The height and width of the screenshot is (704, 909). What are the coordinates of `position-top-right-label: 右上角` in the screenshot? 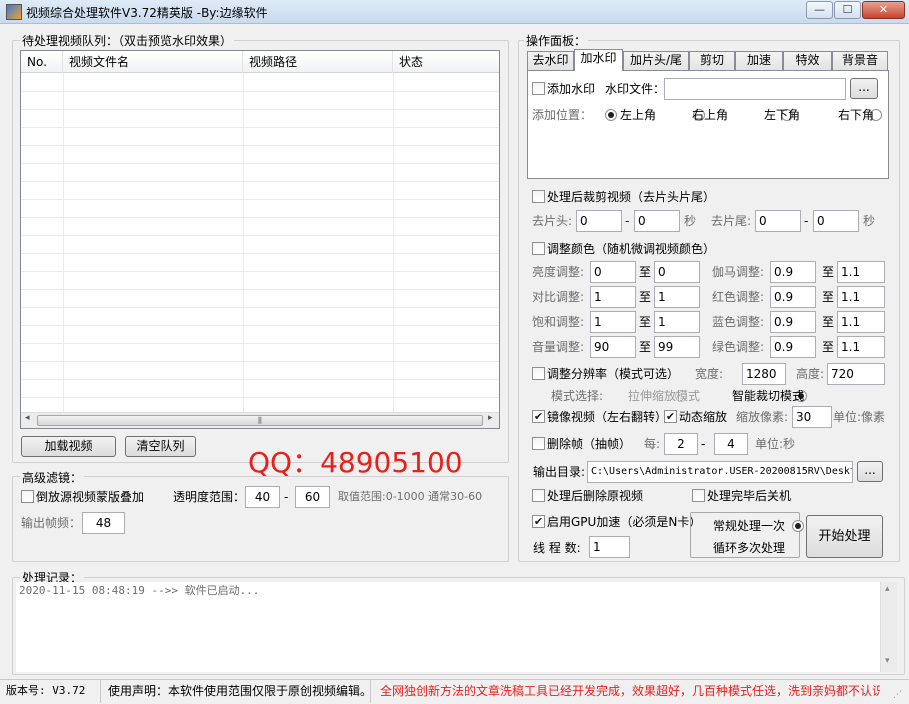 It's located at (710, 115).